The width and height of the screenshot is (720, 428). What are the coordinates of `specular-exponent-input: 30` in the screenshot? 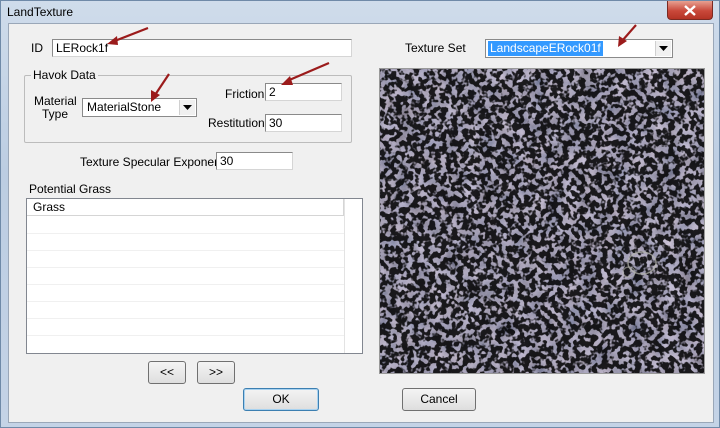 It's located at (254, 161).